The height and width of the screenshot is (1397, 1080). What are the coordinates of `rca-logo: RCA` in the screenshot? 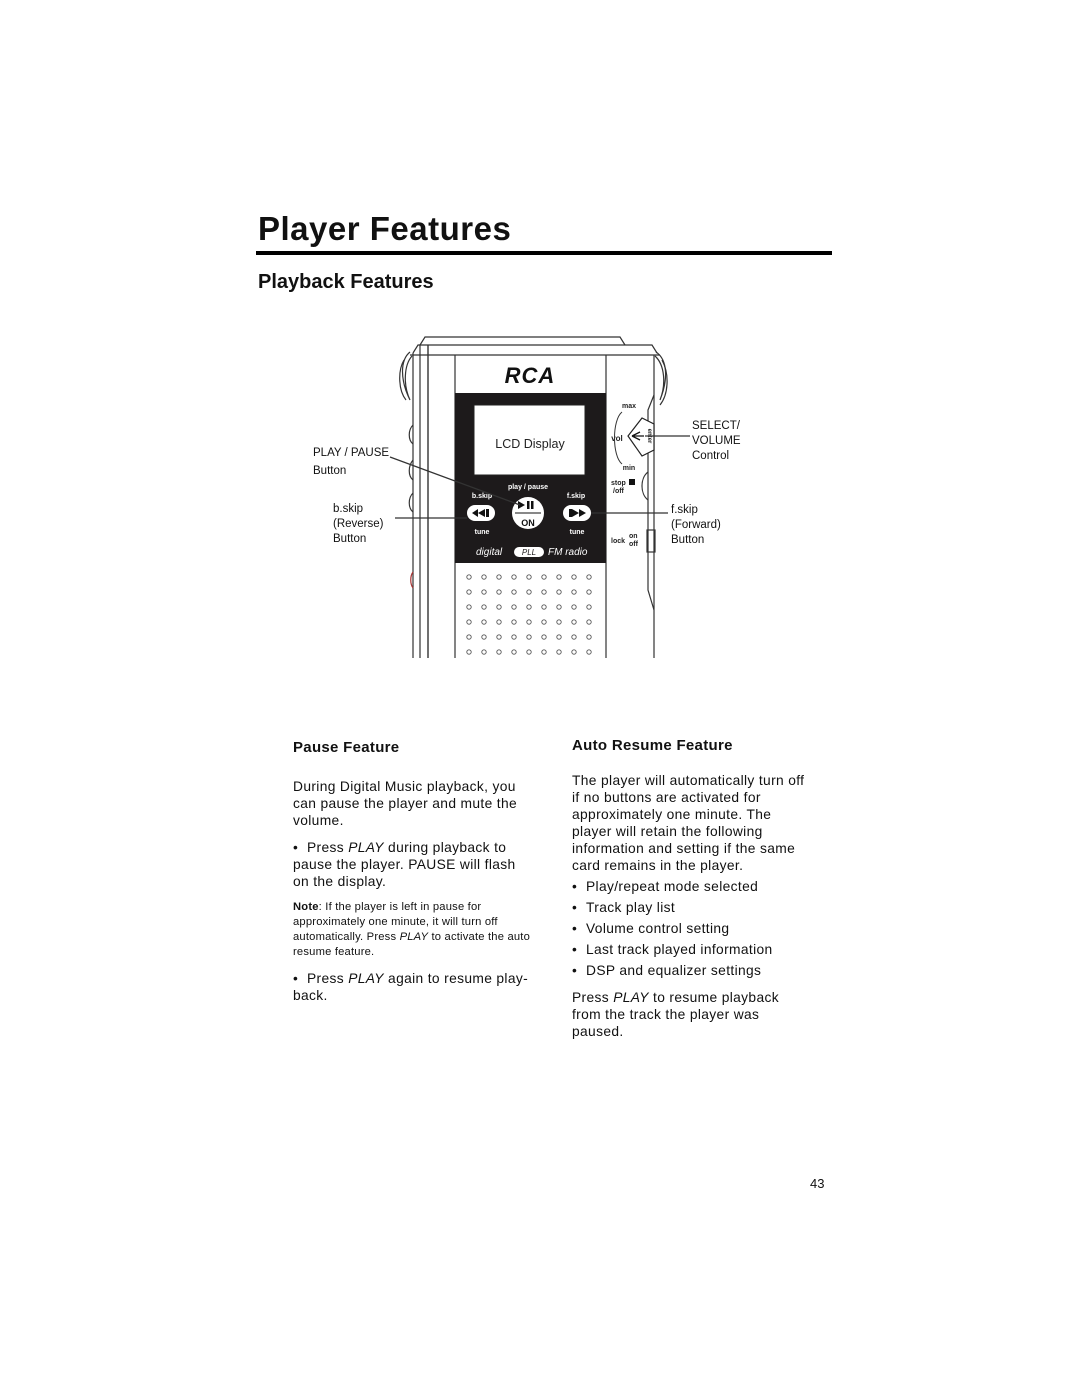 It's located at (530, 375).